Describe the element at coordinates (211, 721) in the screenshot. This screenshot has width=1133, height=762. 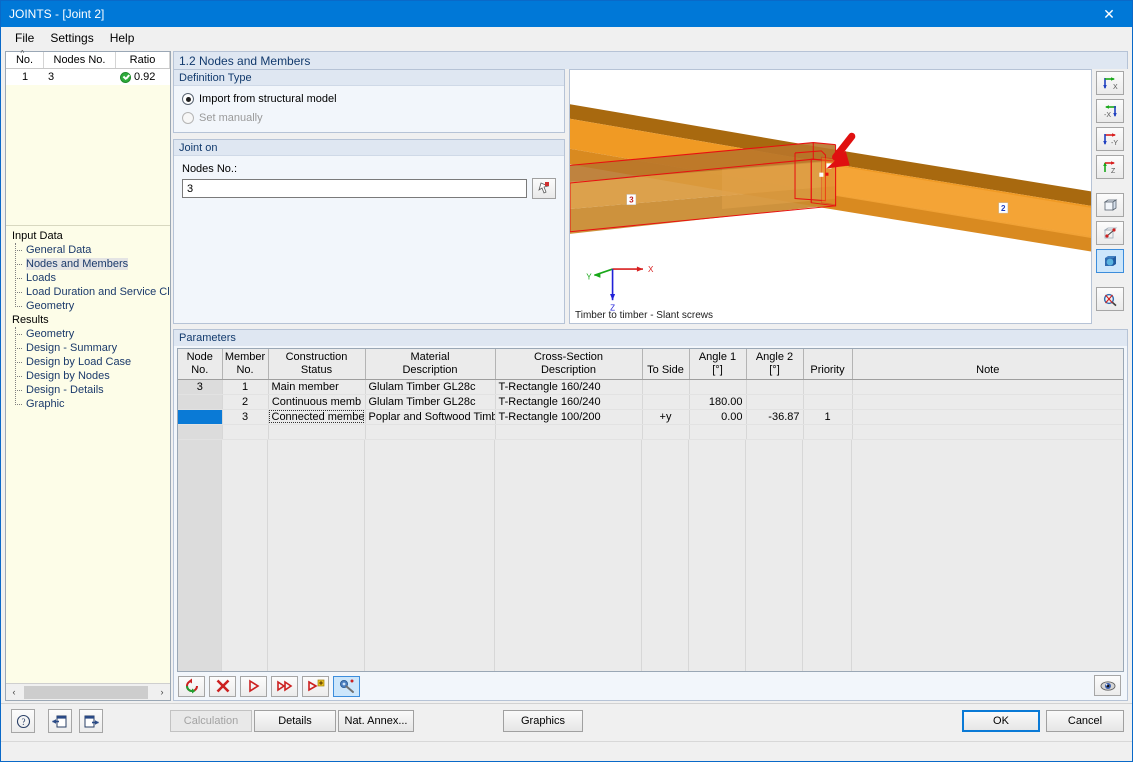
I see `calculation-button: Calculation` at that location.